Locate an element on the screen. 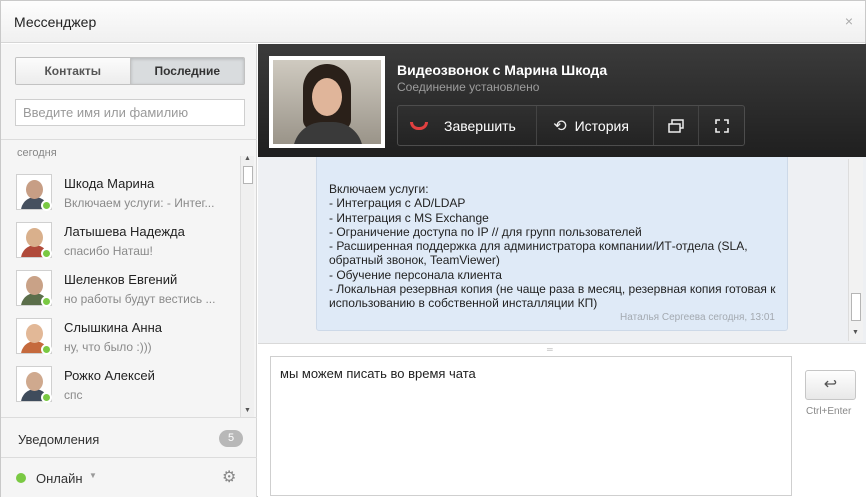 This screenshot has height=497, width=866. window-title: Мессенджер is located at coordinates (55, 22).